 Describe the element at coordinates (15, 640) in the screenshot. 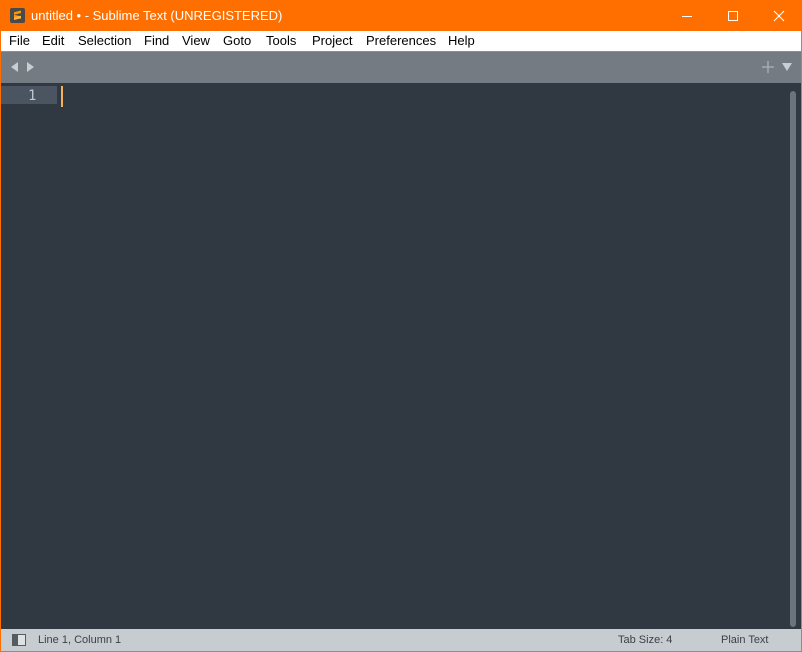

I see `sidebar-pane-icon` at that location.